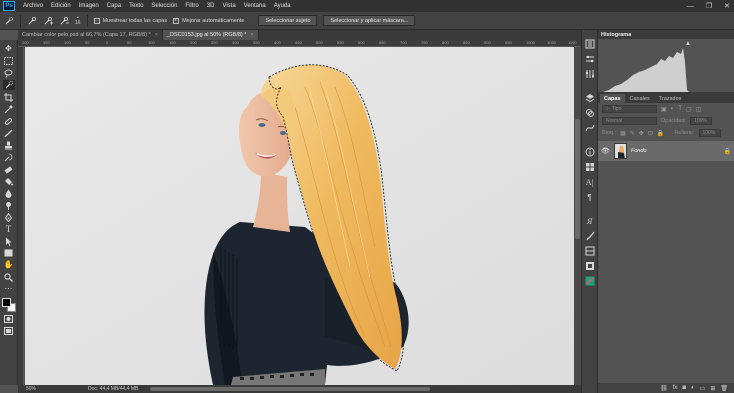 Image resolution: width=734 pixels, height=393 pixels. I want to click on new-layer-icon: ⊞, so click(712, 388).